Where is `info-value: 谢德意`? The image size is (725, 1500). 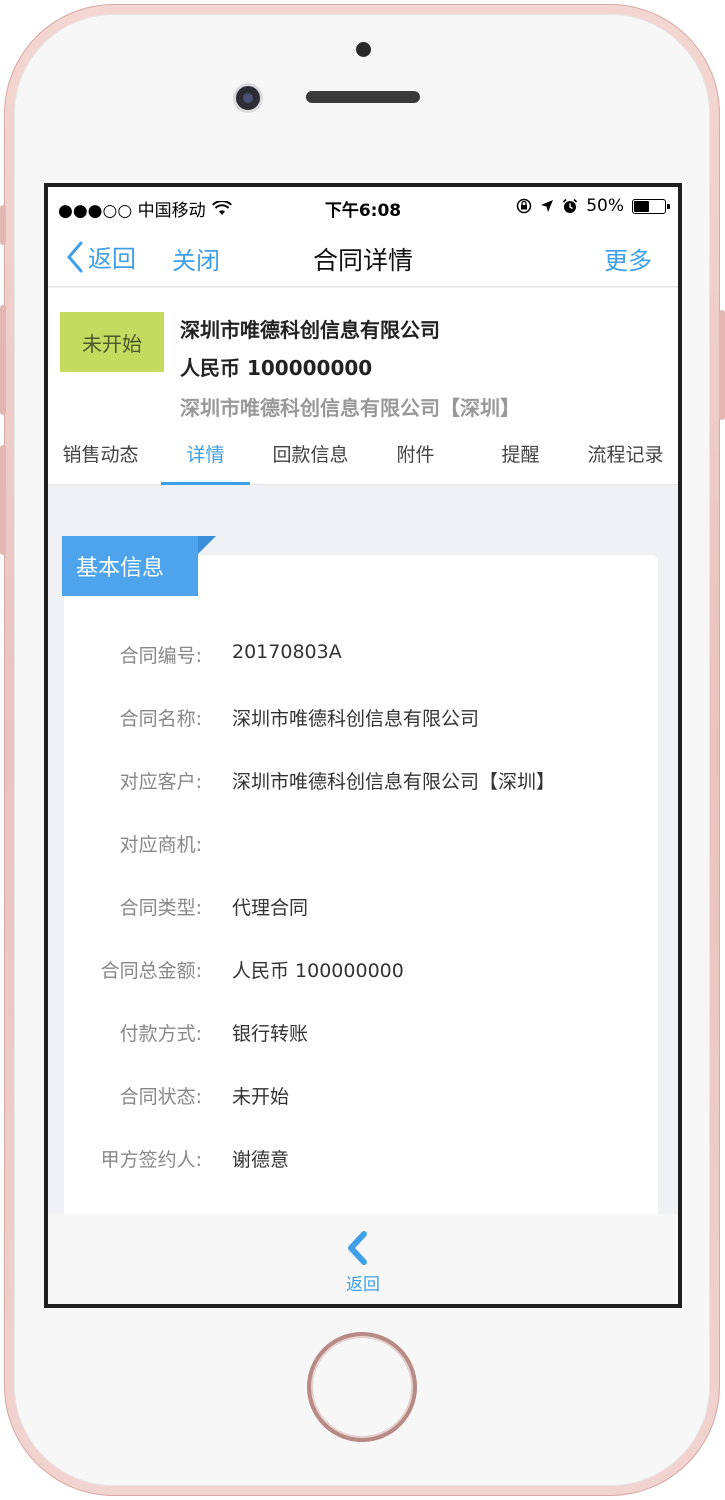 info-value: 谢德意 is located at coordinates (261, 1160).